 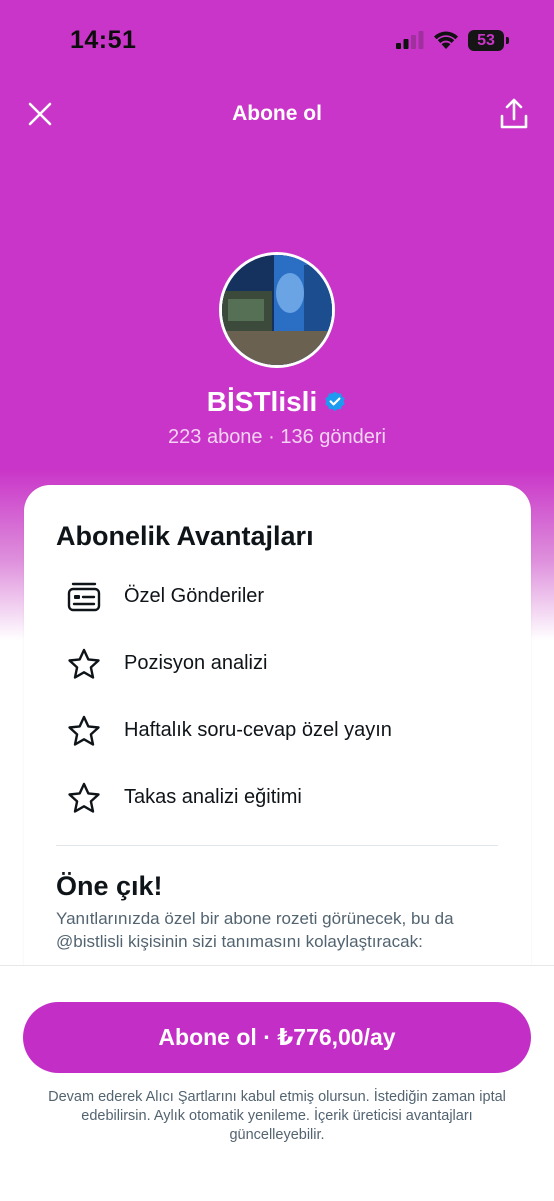 I want to click on status-bar: 14:51 53, so click(x=277, y=42).